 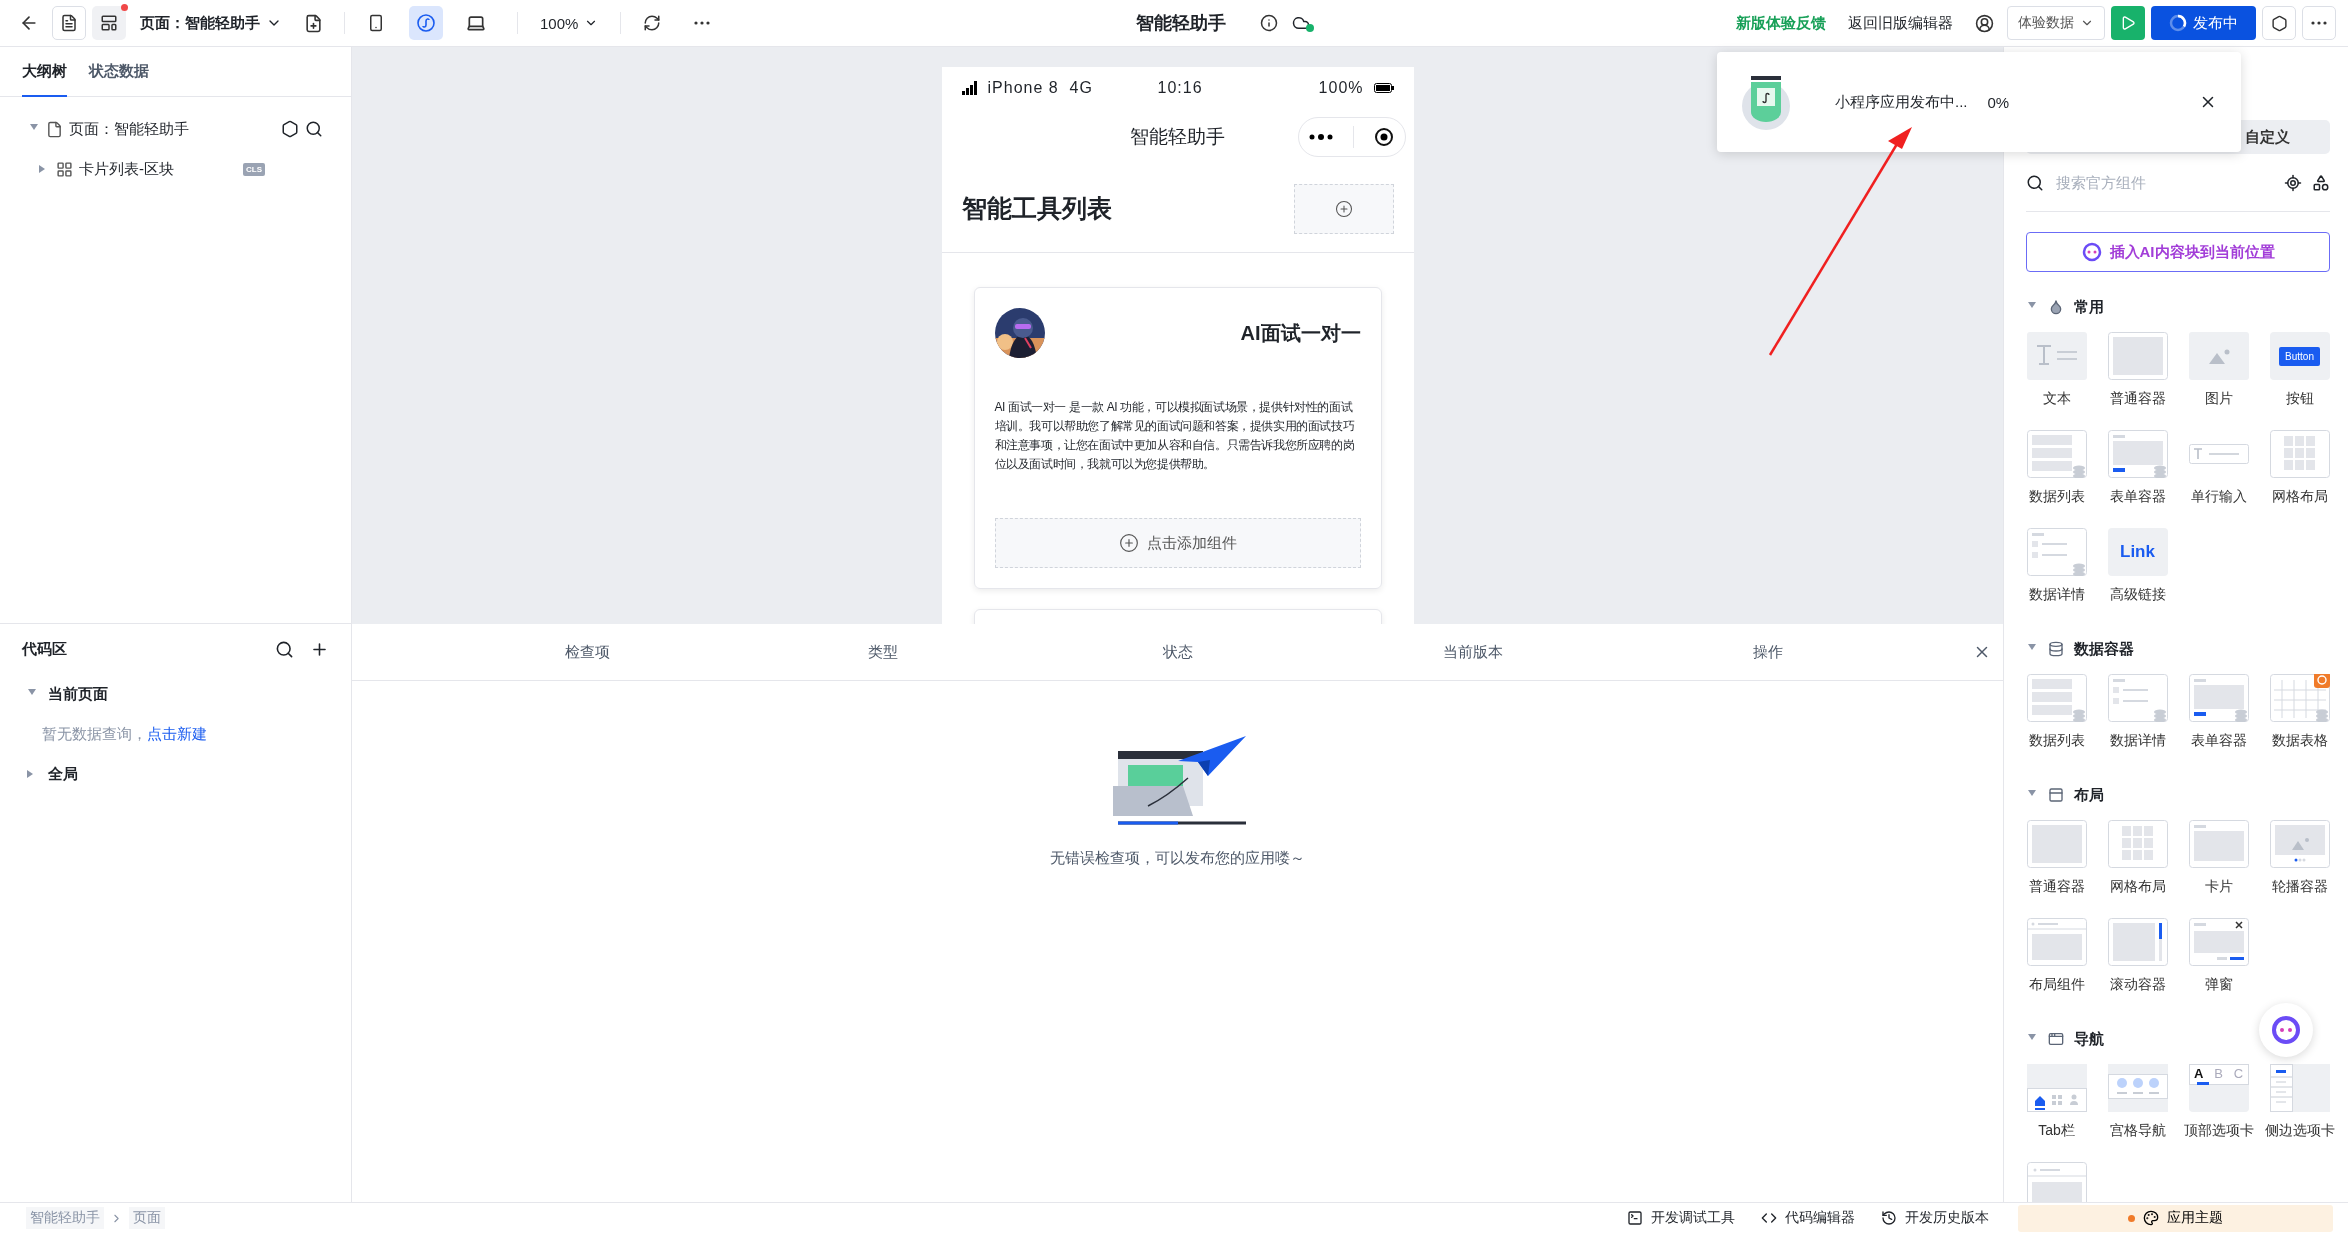 I want to click on detail-thumbnail-icon, so click(x=2137, y=698).